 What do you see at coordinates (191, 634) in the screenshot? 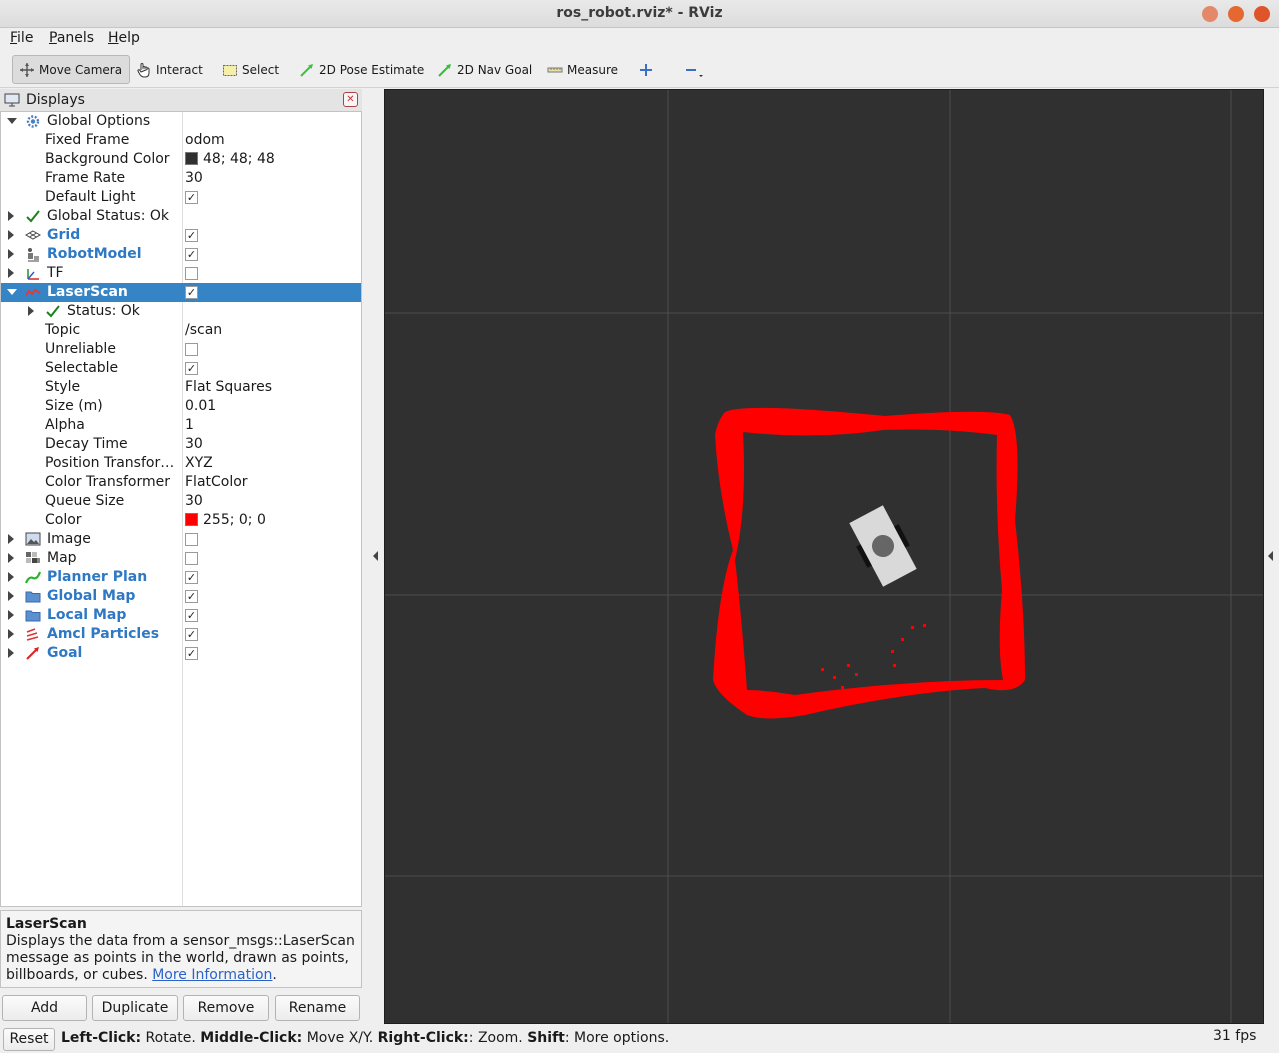
I see `amcl-particles-checkbox` at bounding box center [191, 634].